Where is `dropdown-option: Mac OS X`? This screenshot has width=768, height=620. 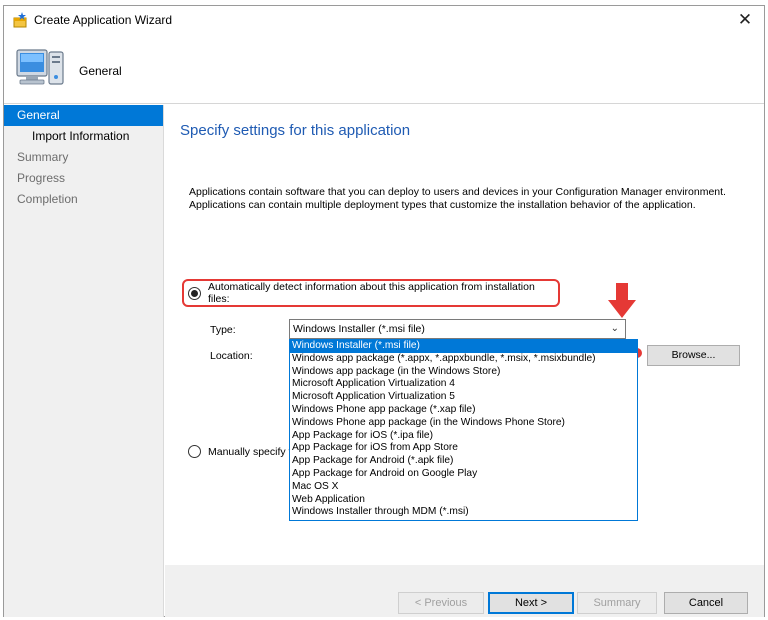
dropdown-option: Mac OS X is located at coordinates (463, 487).